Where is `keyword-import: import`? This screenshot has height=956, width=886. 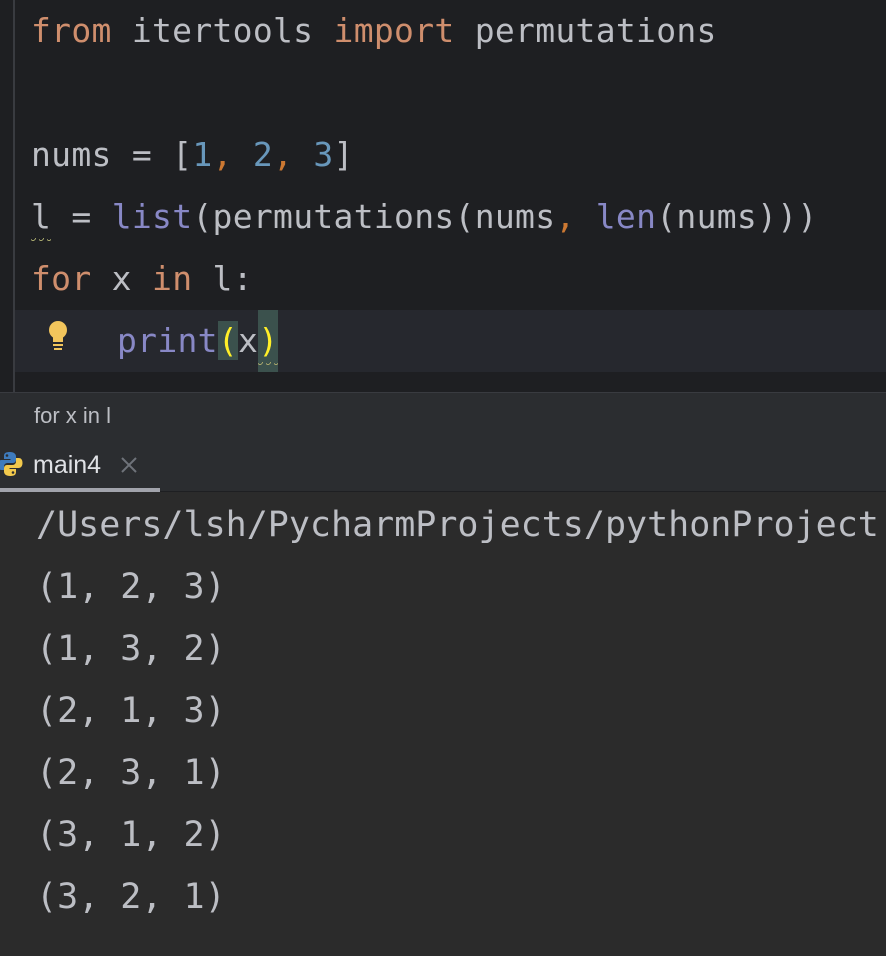 keyword-import: import is located at coordinates (394, 30).